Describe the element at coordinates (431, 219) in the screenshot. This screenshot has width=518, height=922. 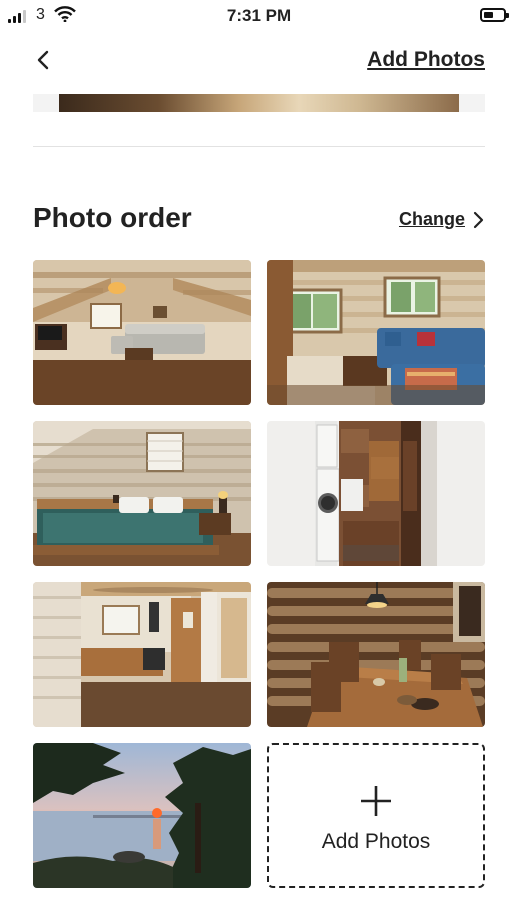
I see `change-label: Change` at that location.